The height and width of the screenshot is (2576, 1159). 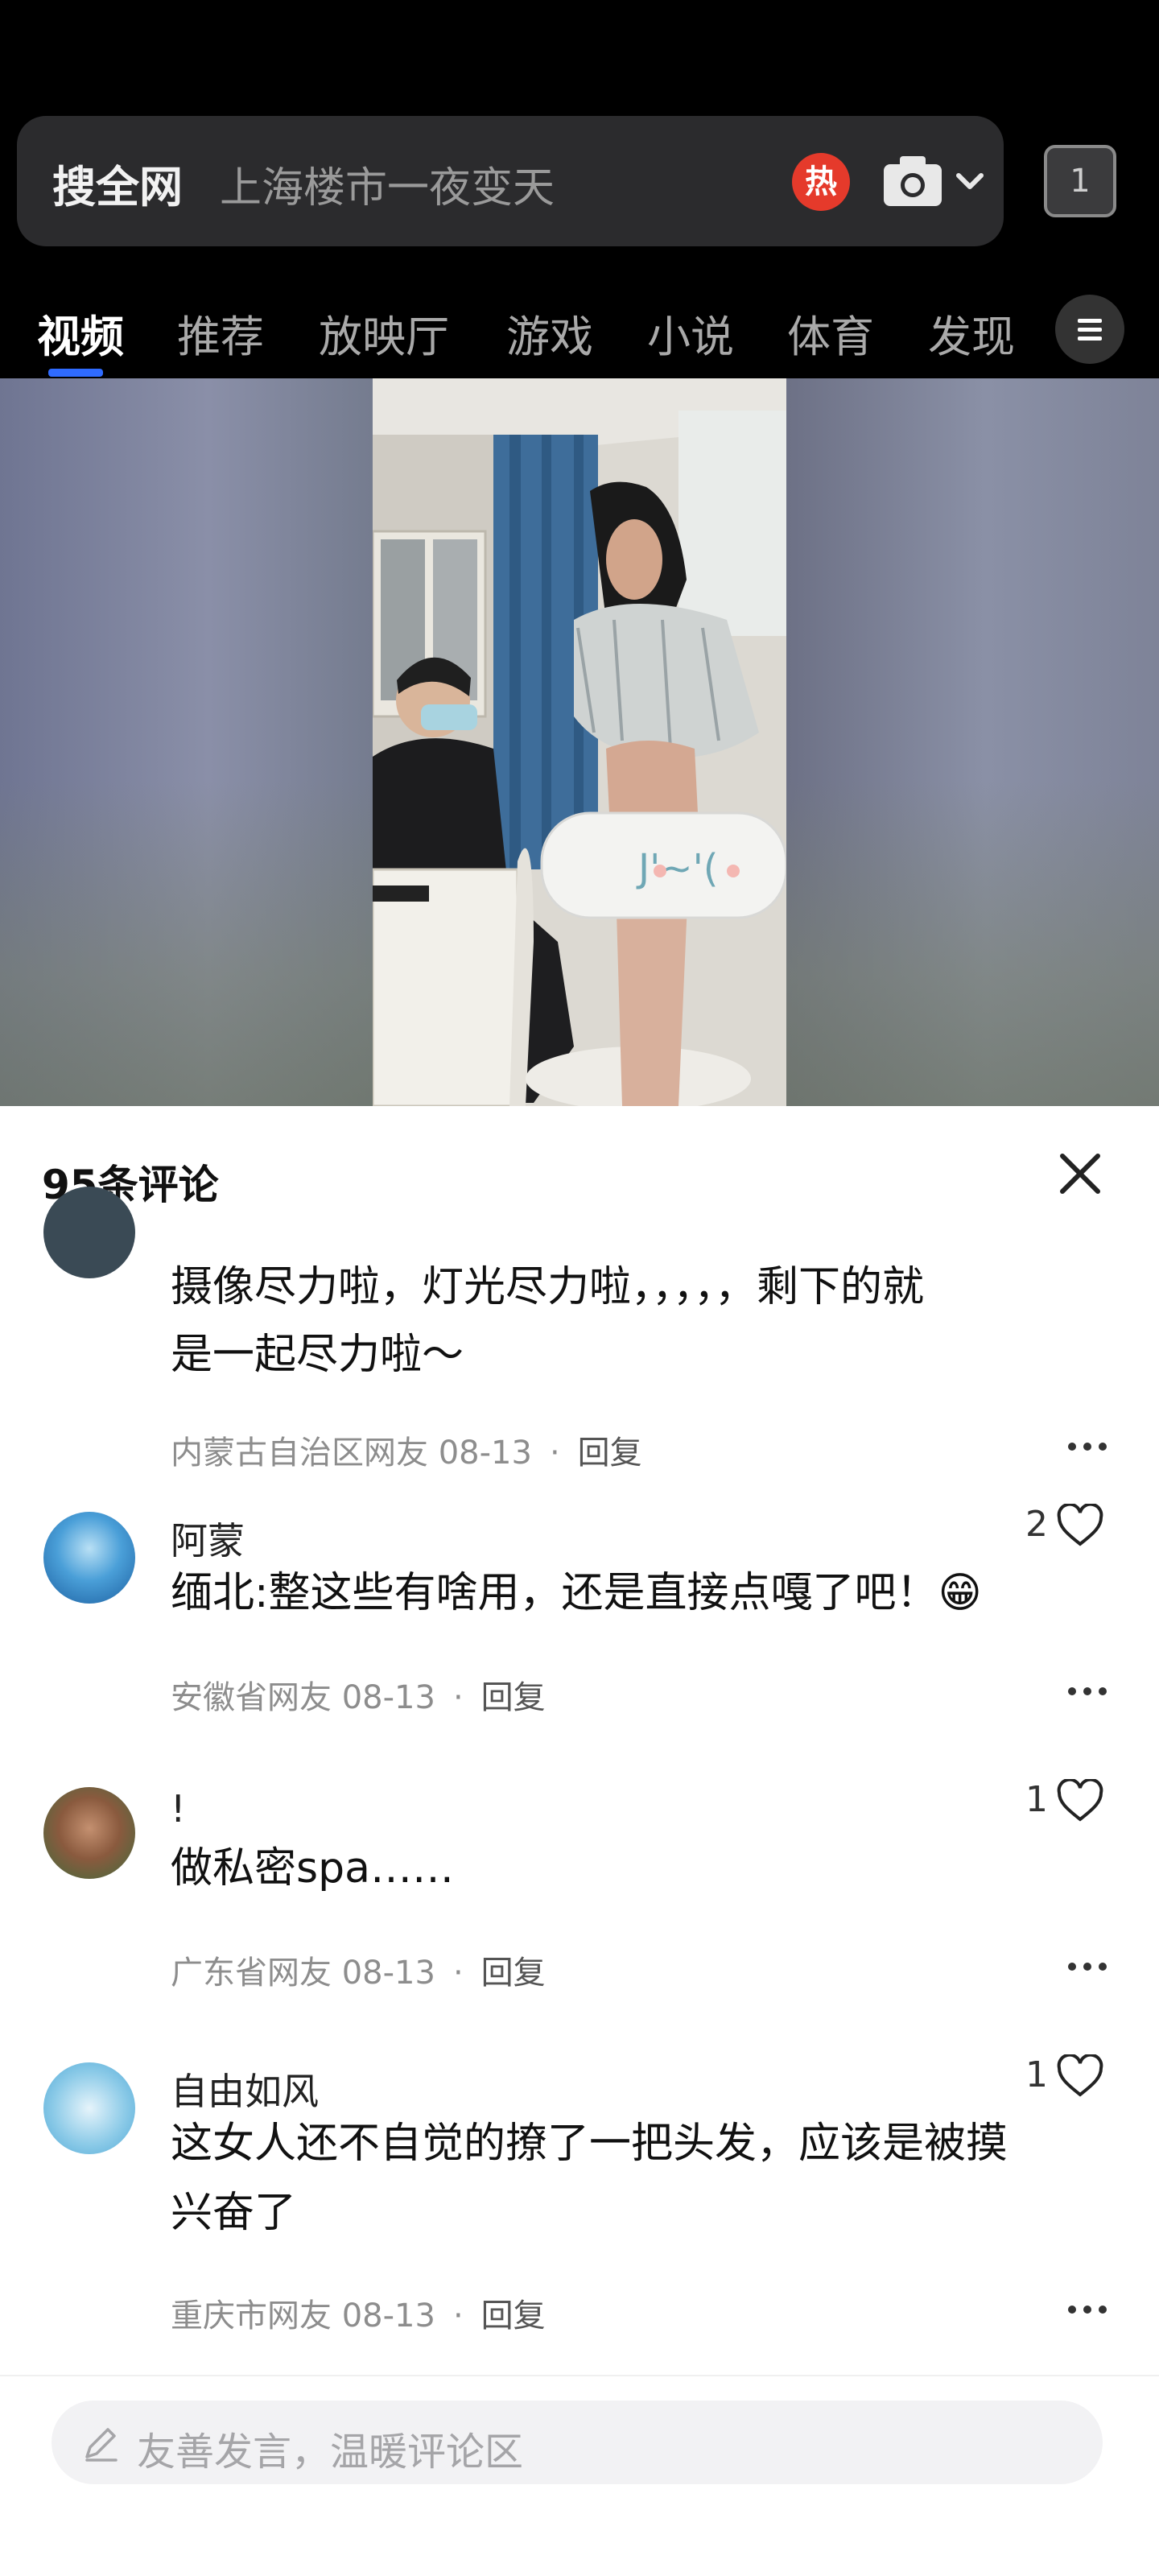 I want to click on close-icon, so click(x=1080, y=1173).